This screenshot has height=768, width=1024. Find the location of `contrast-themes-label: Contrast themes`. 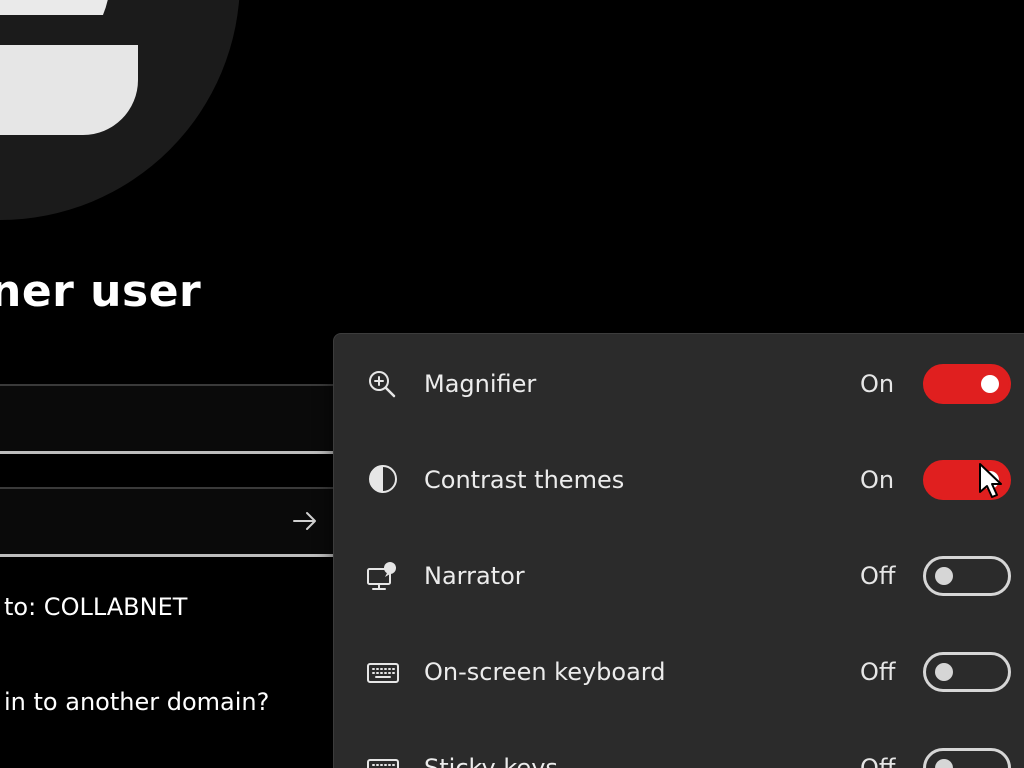

contrast-themes-label: Contrast themes is located at coordinates (524, 480).